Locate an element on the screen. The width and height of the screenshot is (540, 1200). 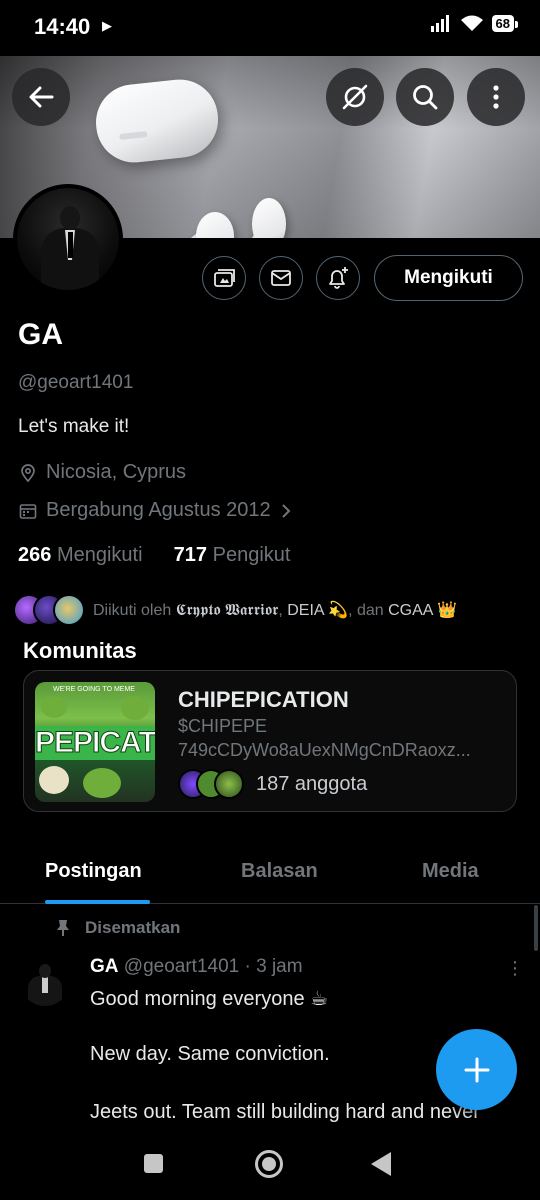
profile-tabs: Postingan Balasan Media is located at coordinates (270, 872).